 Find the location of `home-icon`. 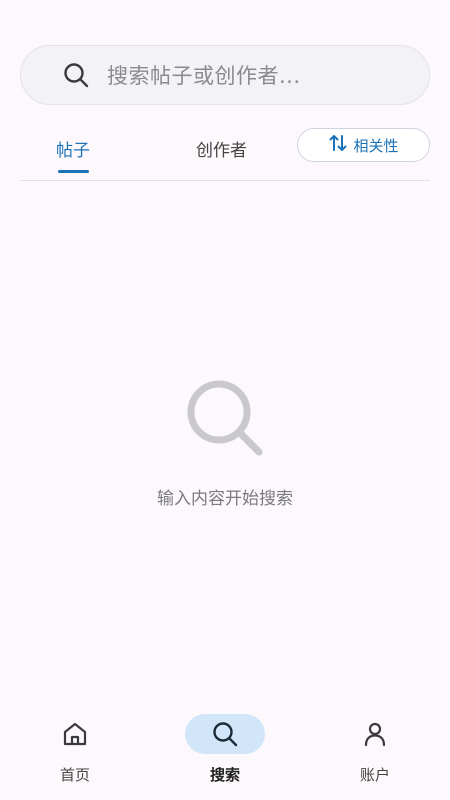

home-icon is located at coordinates (75, 734).